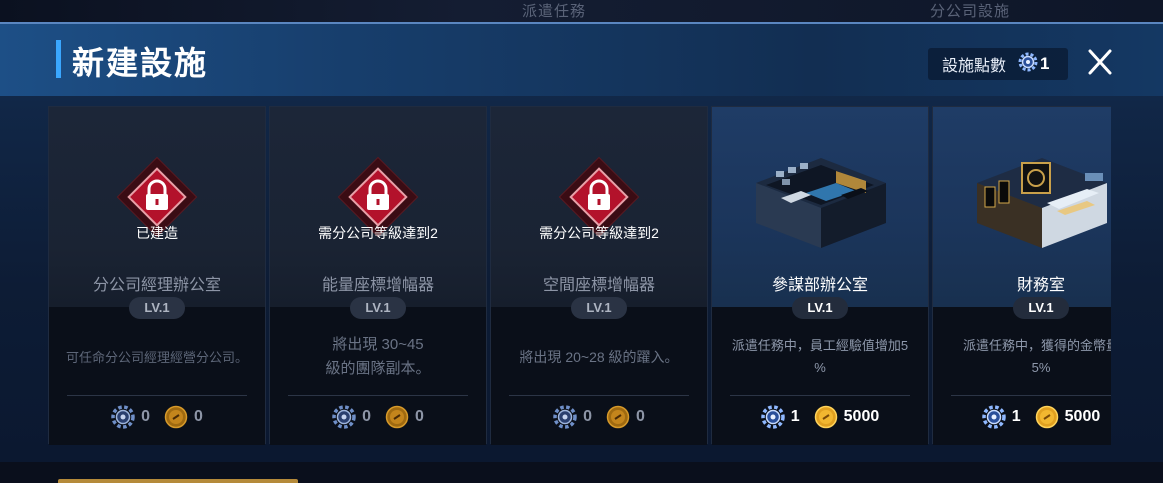 Image resolution: width=1163 pixels, height=483 pixels. I want to click on facility-description-line2: 5%, so click(1041, 367).